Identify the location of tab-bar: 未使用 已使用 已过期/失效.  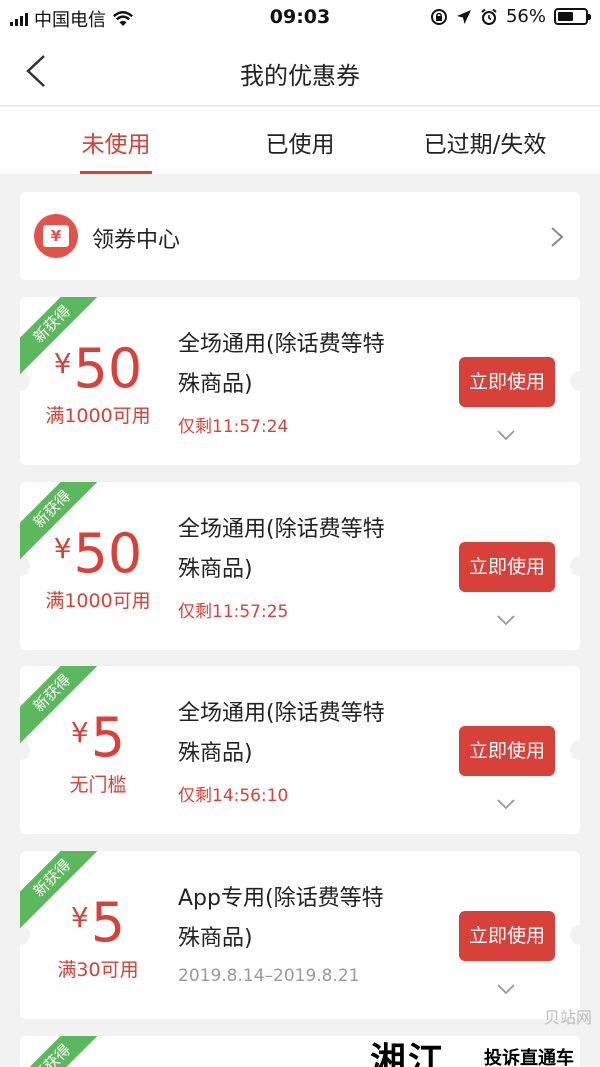
(300, 140).